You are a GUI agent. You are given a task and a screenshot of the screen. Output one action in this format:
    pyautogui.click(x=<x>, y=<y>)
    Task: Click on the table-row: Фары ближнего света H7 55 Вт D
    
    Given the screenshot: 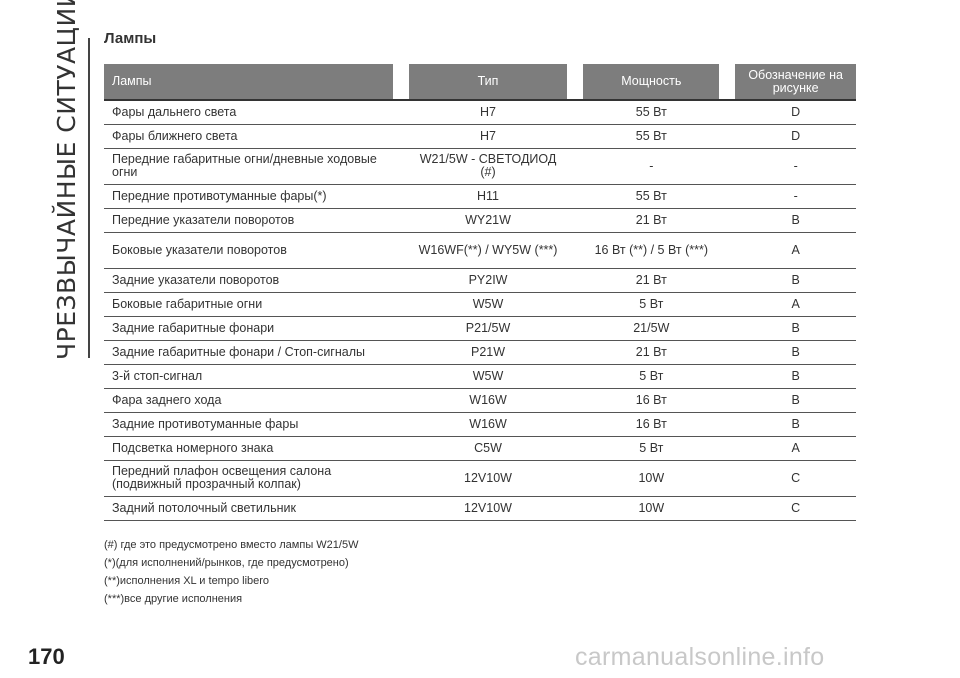 What is the action you would take?
    pyautogui.click(x=480, y=136)
    